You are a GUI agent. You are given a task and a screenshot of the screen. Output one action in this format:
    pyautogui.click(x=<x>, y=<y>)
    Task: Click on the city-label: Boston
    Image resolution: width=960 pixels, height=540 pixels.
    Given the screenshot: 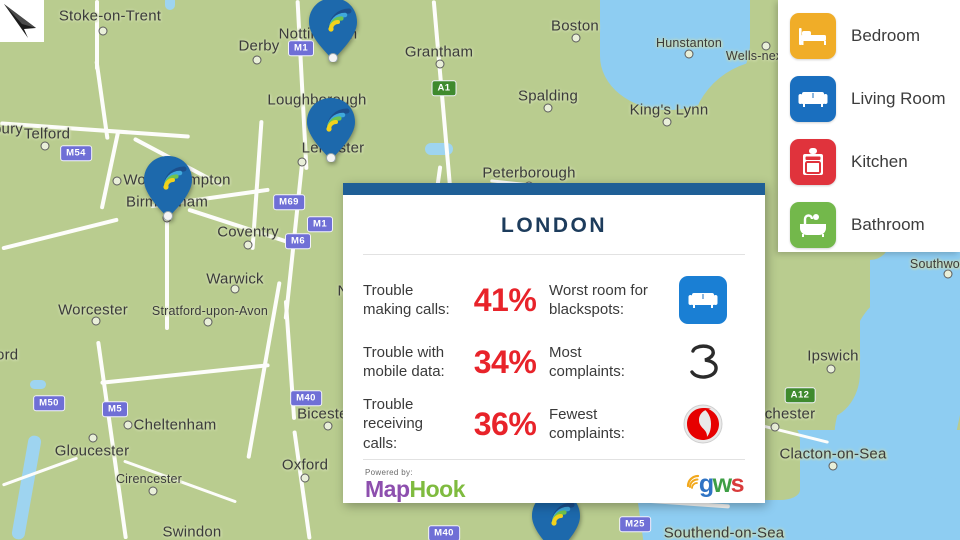 What is the action you would take?
    pyautogui.click(x=575, y=26)
    